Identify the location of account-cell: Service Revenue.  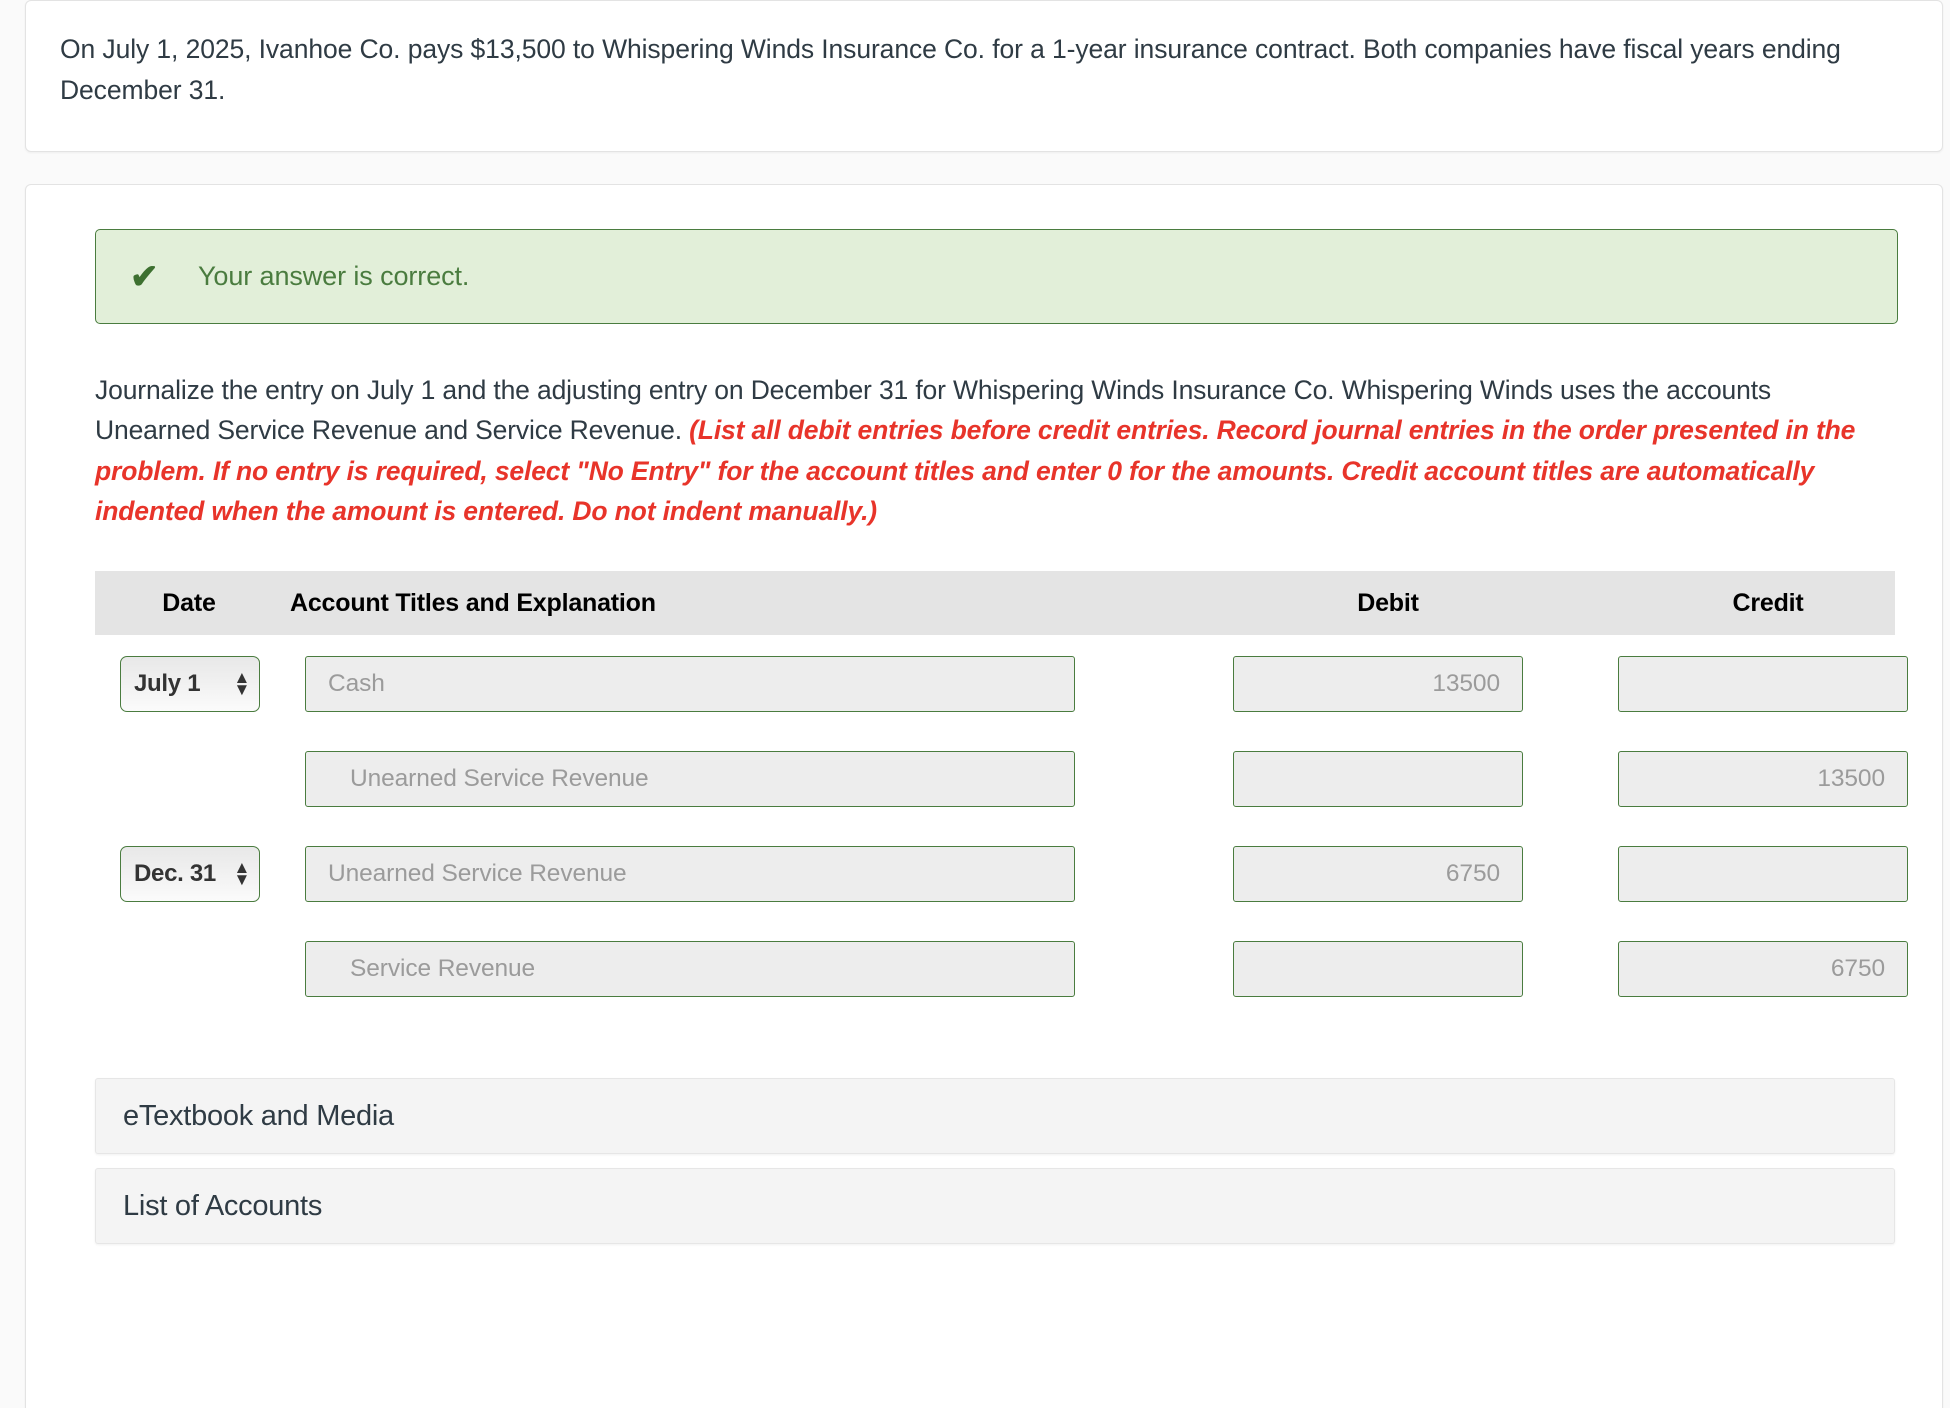
(698, 969).